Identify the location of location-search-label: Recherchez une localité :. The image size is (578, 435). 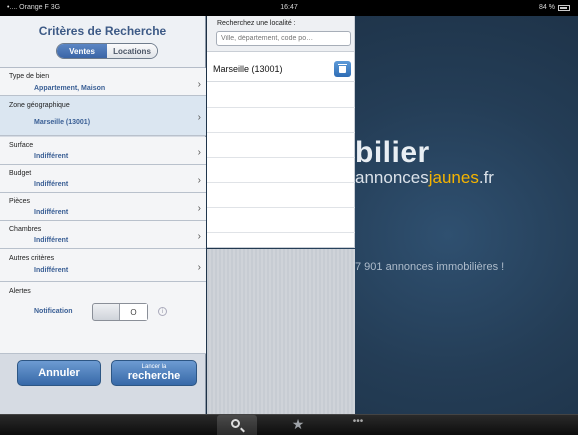
(256, 23).